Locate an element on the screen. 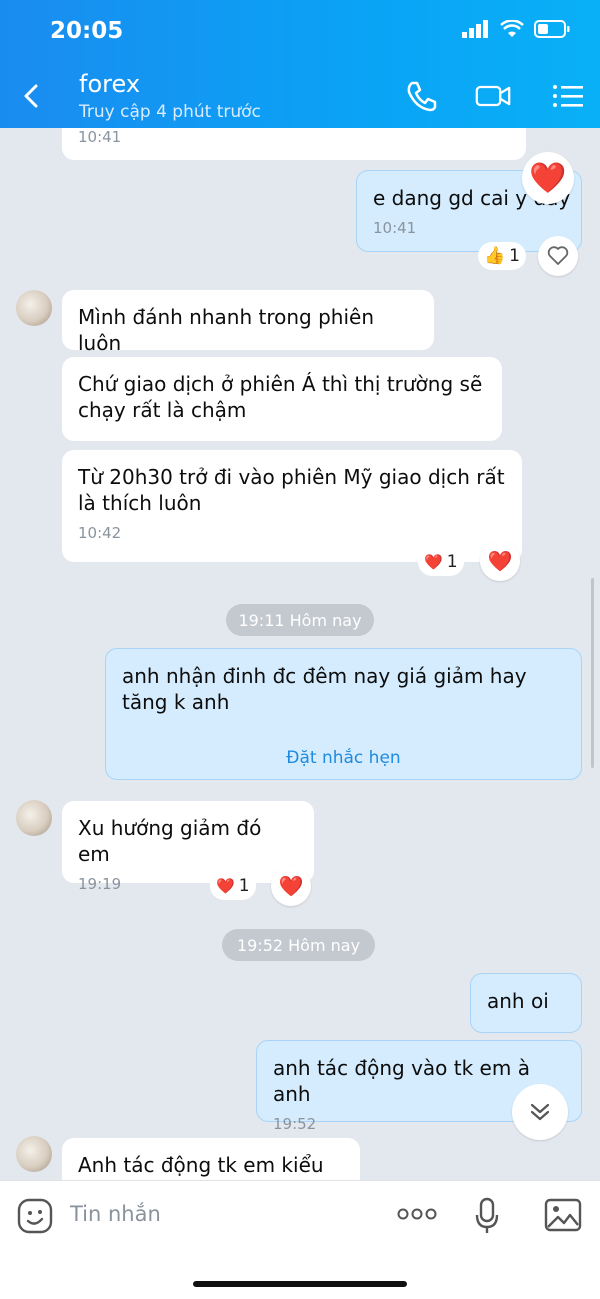  signal-icon is located at coordinates (475, 29).